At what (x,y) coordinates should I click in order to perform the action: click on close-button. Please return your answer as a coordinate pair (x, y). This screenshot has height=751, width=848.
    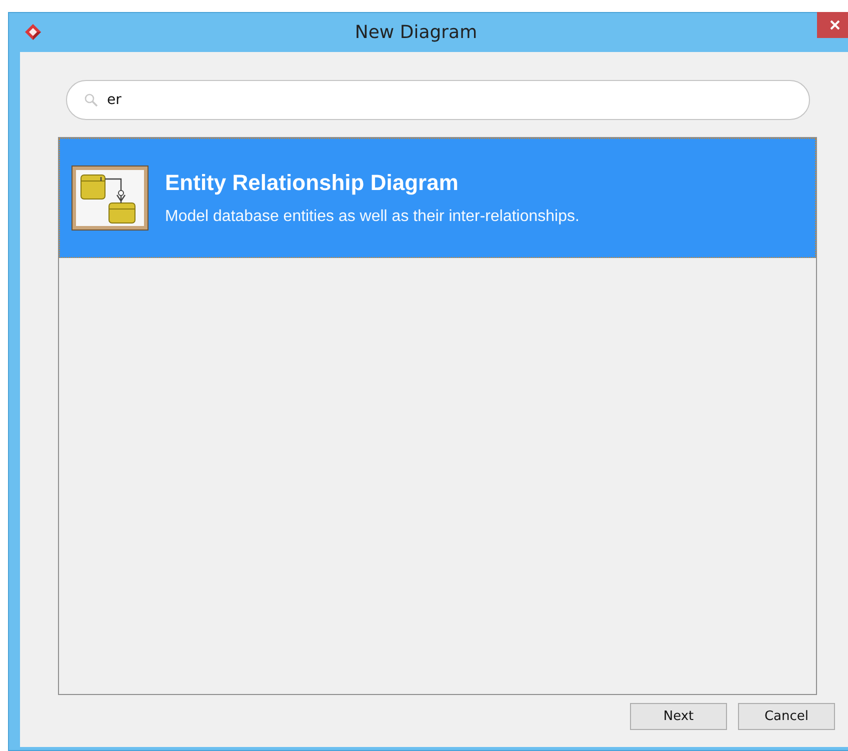
    Looking at the image, I should click on (832, 25).